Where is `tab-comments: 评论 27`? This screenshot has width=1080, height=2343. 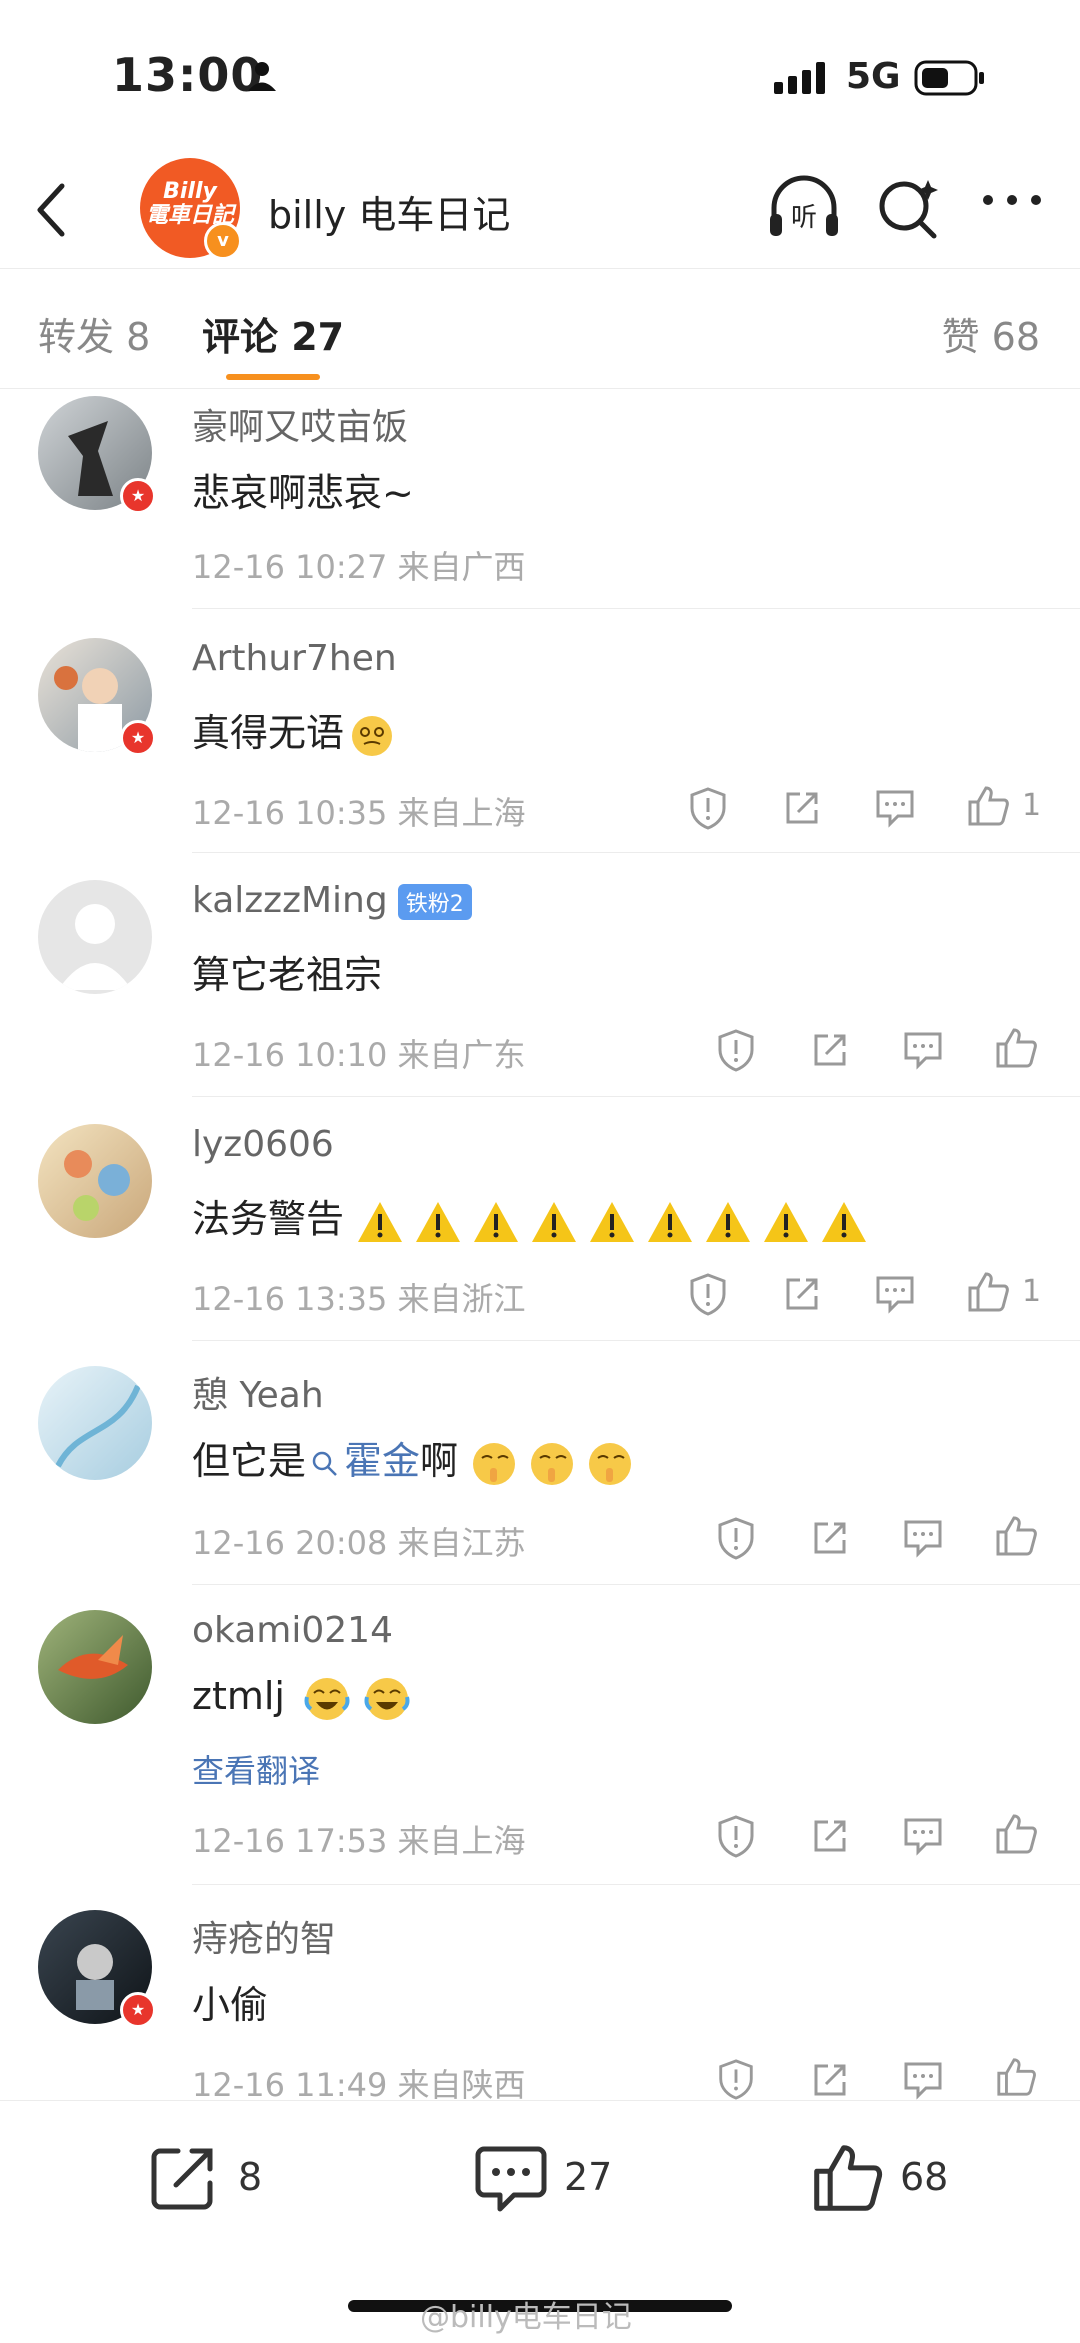
tab-comments: 评论 27 is located at coordinates (273, 333).